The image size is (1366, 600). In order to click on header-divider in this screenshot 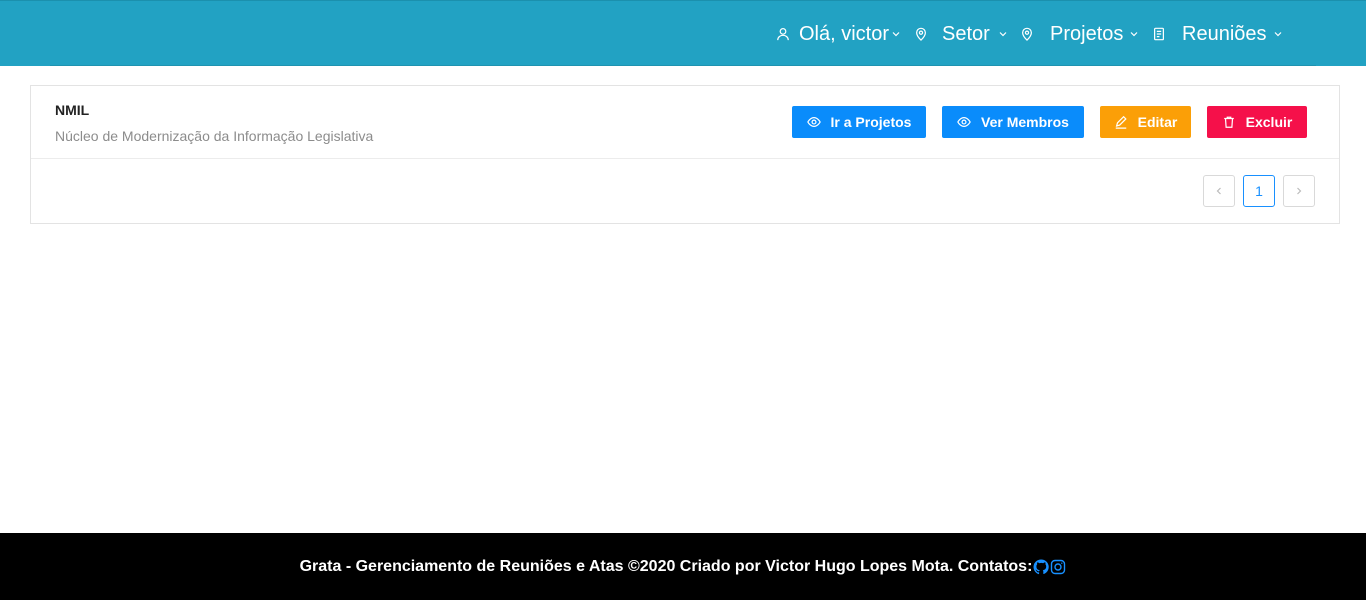, I will do `click(683, 65)`.